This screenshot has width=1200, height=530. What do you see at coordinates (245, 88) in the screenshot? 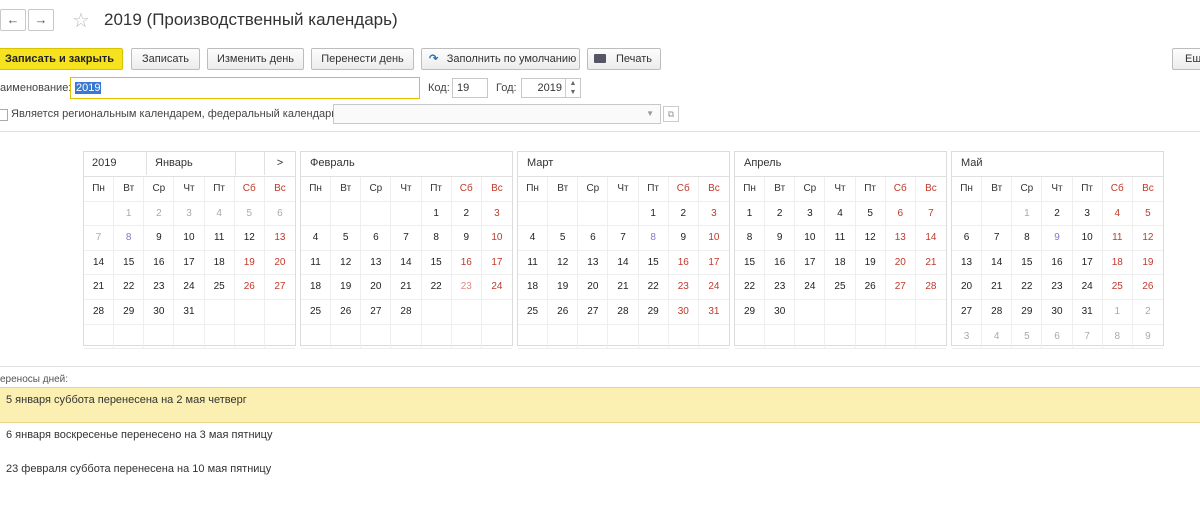
I see `name-input: 2019` at bounding box center [245, 88].